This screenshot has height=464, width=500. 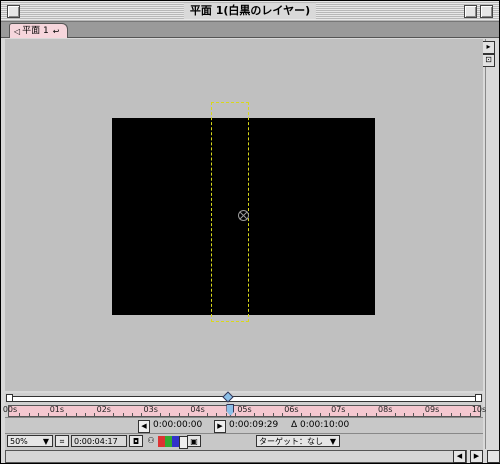 What do you see at coordinates (385, 409) in the screenshot?
I see `ruler-tick-label: 08s` at bounding box center [385, 409].